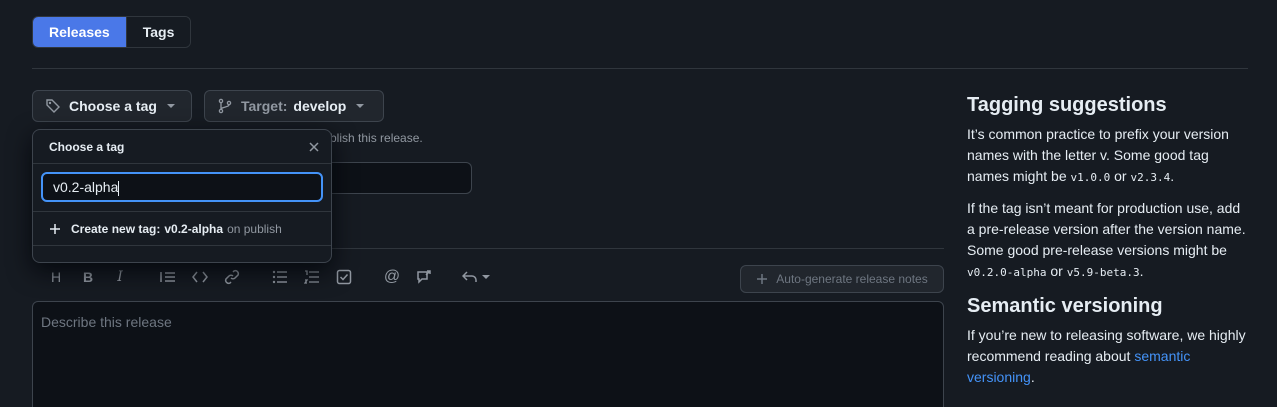 This screenshot has width=1277, height=407. Describe the element at coordinates (852, 279) in the screenshot. I see `auto-generate-label: Auto-generate release notes` at that location.